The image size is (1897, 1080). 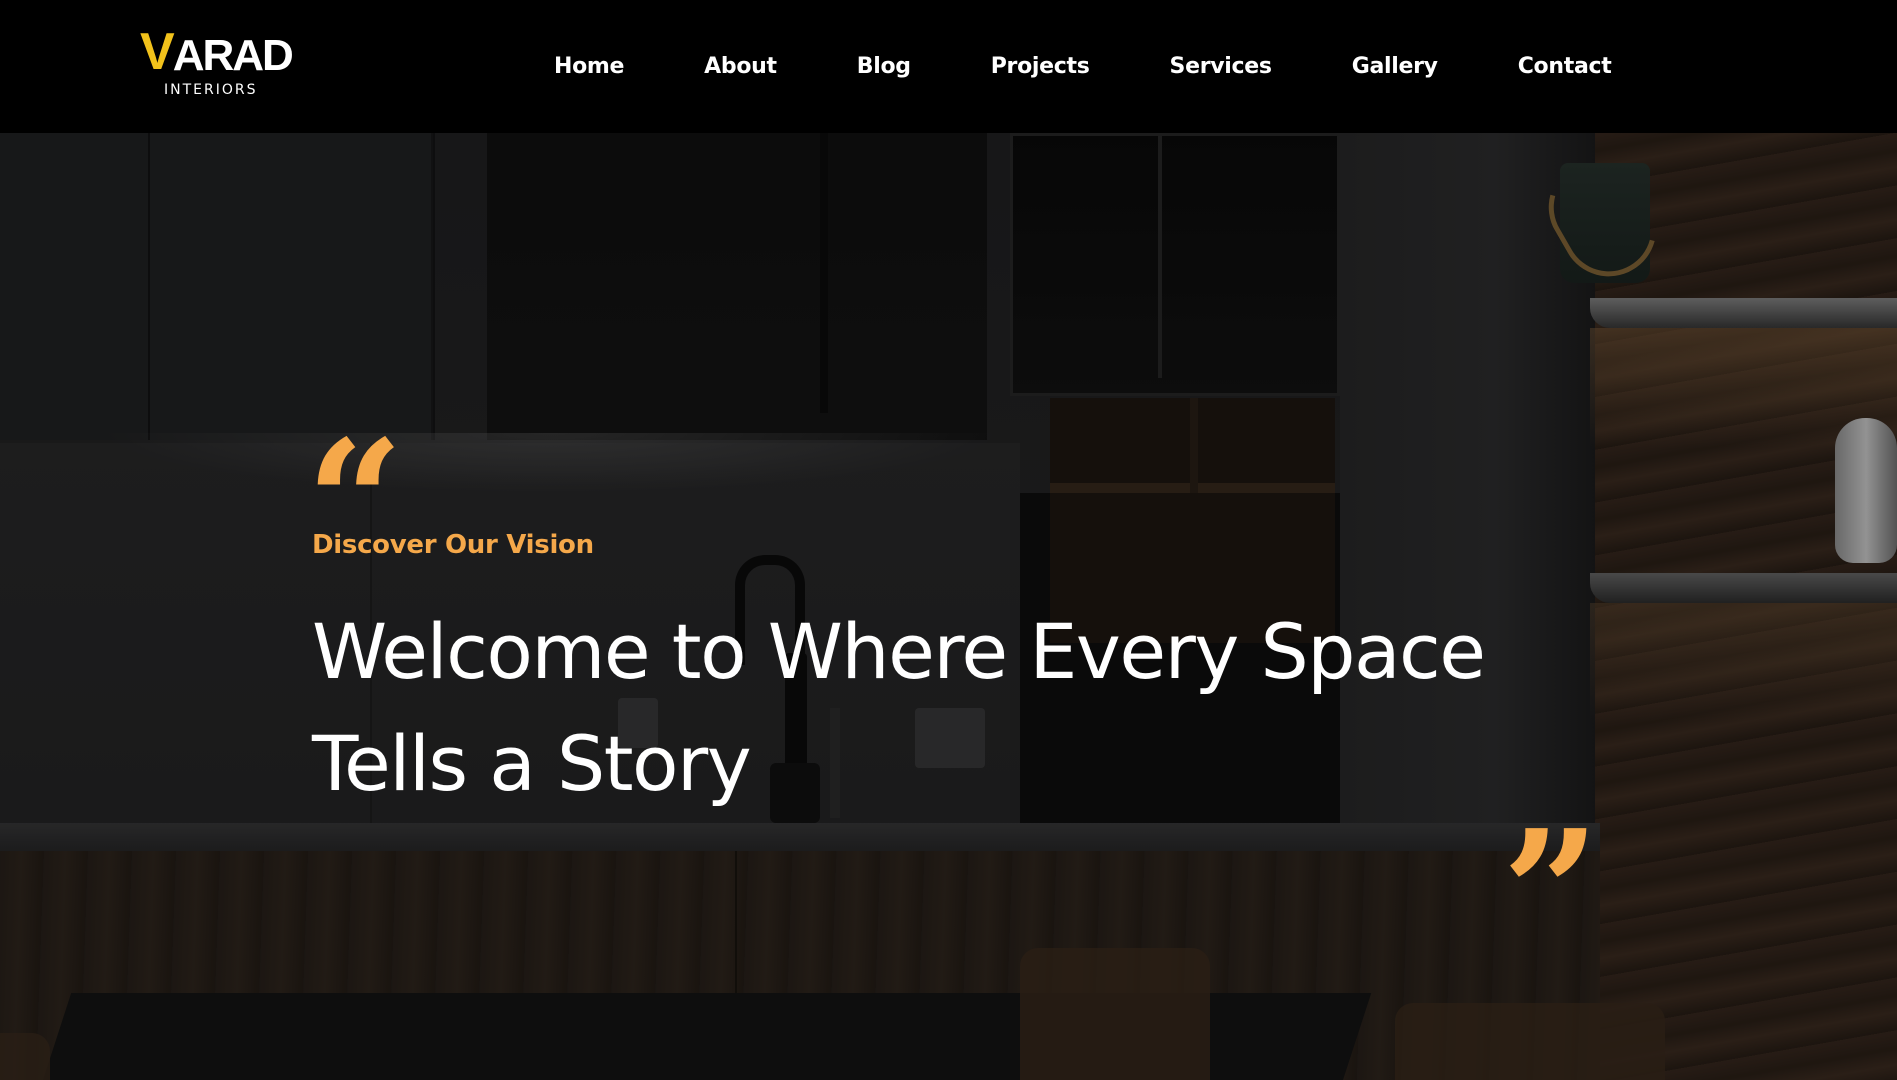 I want to click on logo-subtitle: INTERIORS, so click(x=211, y=90).